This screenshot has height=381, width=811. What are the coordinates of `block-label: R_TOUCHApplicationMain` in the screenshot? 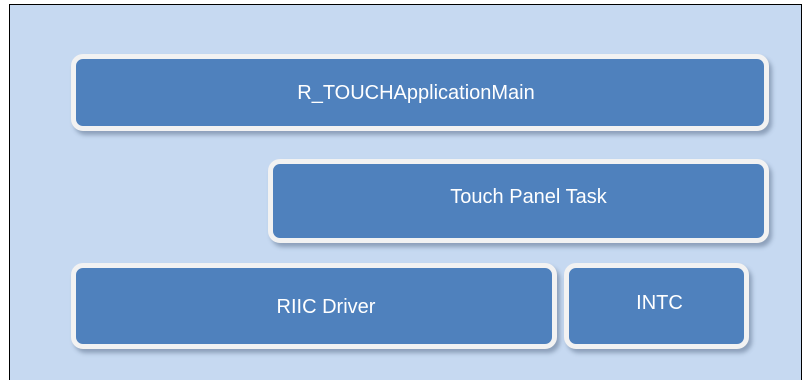 It's located at (416, 92).